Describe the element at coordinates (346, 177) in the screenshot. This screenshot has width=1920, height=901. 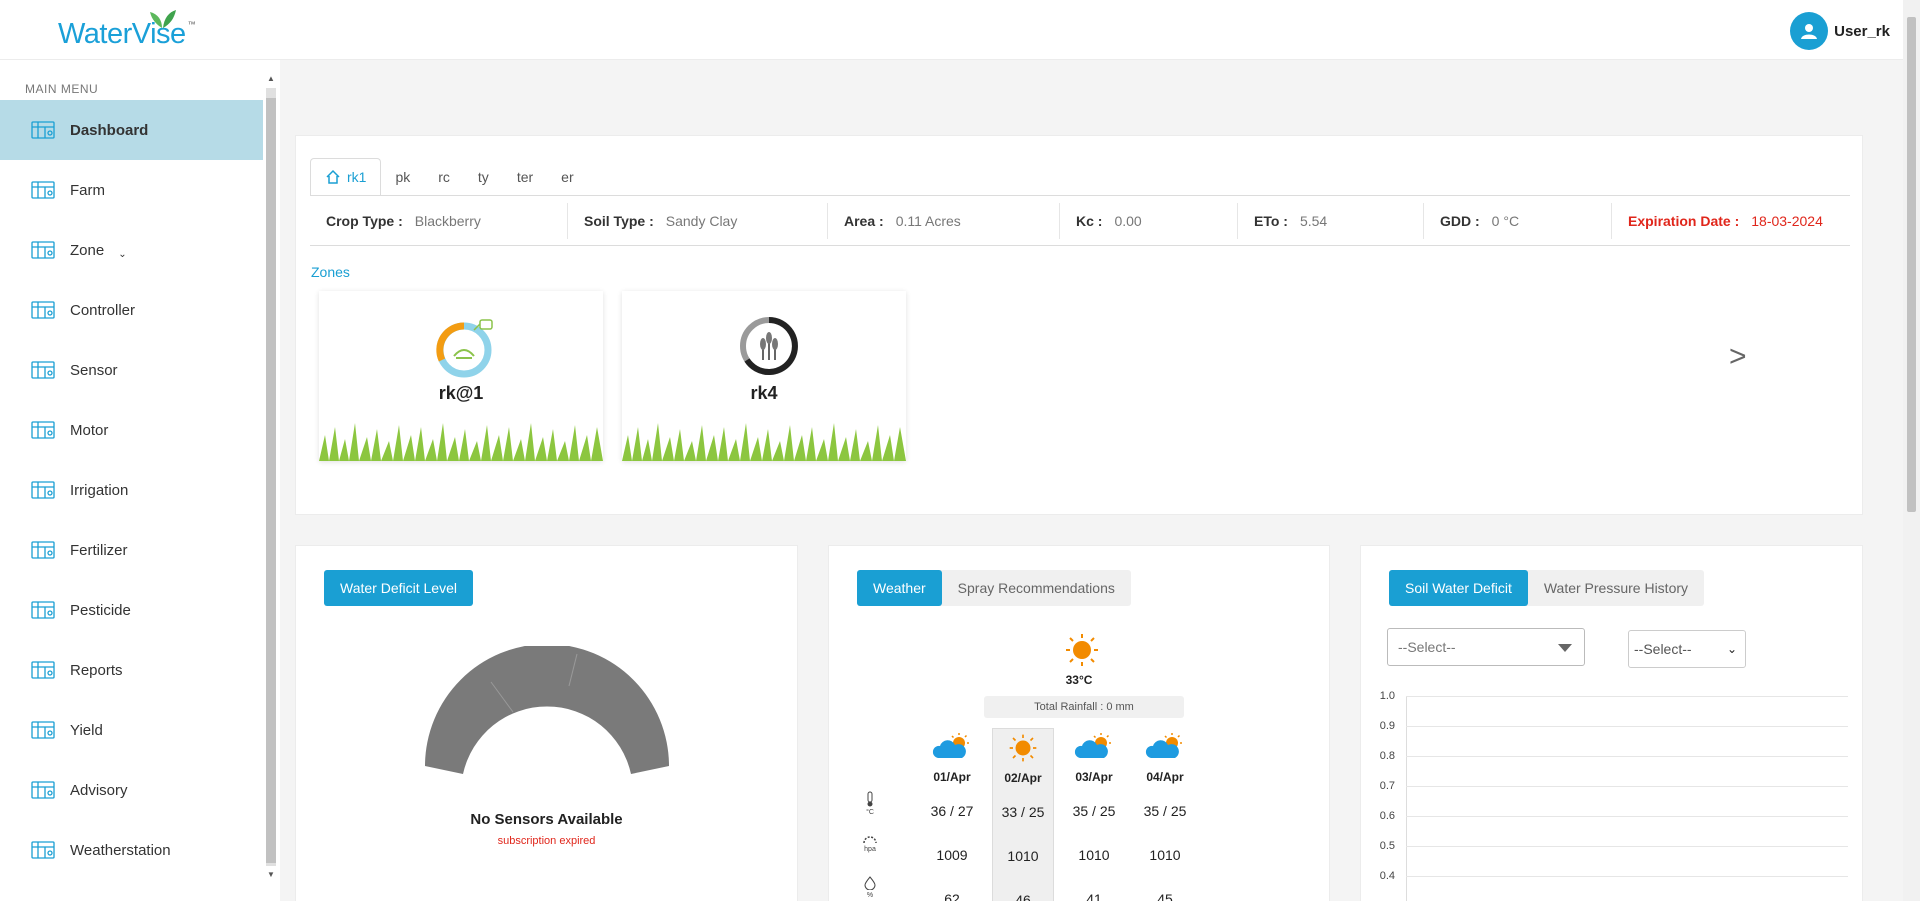
I see `tab-rk1: rk1` at that location.